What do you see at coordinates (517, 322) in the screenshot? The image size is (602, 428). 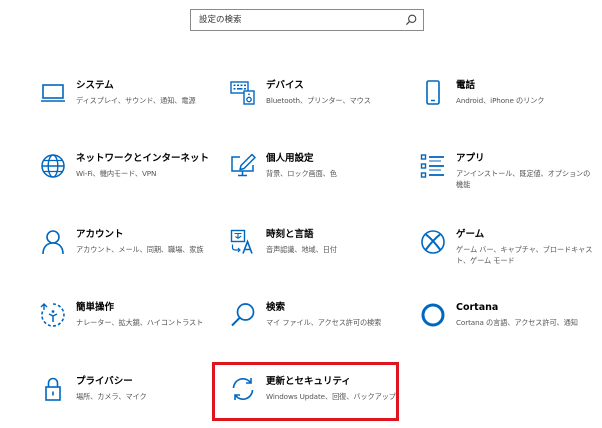 I see `tile-description: Cortana の言語、アクセス許可、通知` at bounding box center [517, 322].